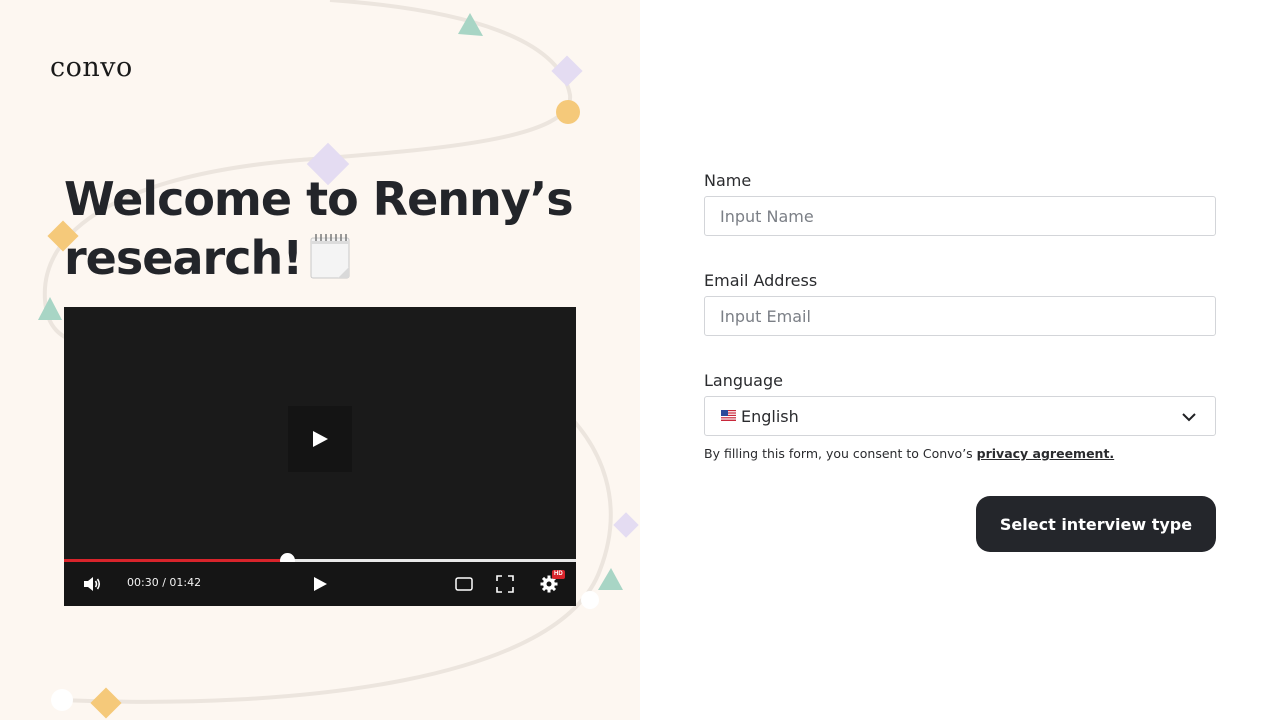  I want to click on page-title: Welcome to Renny’s research!, so click(324, 232).